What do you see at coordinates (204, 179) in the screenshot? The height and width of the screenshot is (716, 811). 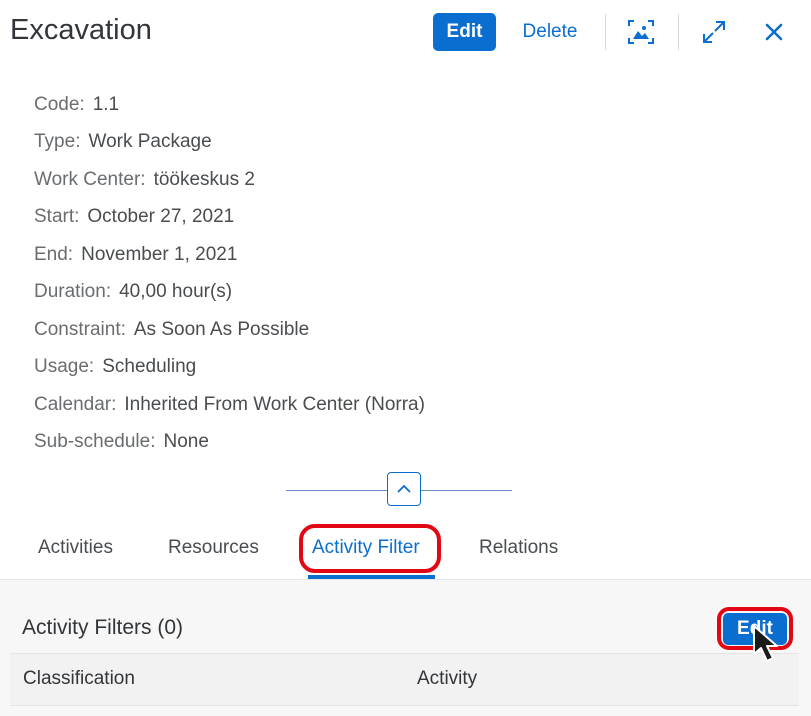 I see `detail-value: töökeskus 2` at bounding box center [204, 179].